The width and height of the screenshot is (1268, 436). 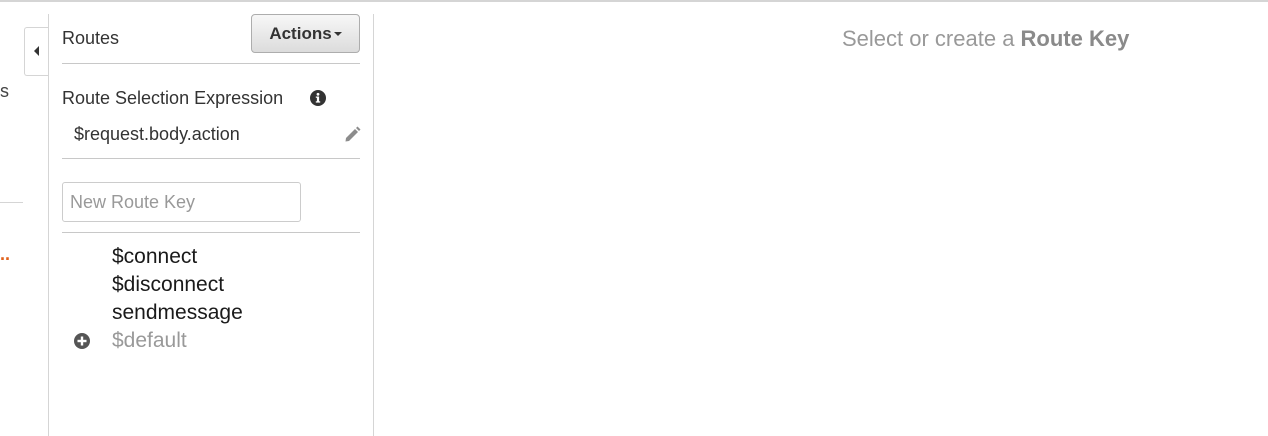 What do you see at coordinates (373, 225) in the screenshot?
I see `routes-panel-right-border` at bounding box center [373, 225].